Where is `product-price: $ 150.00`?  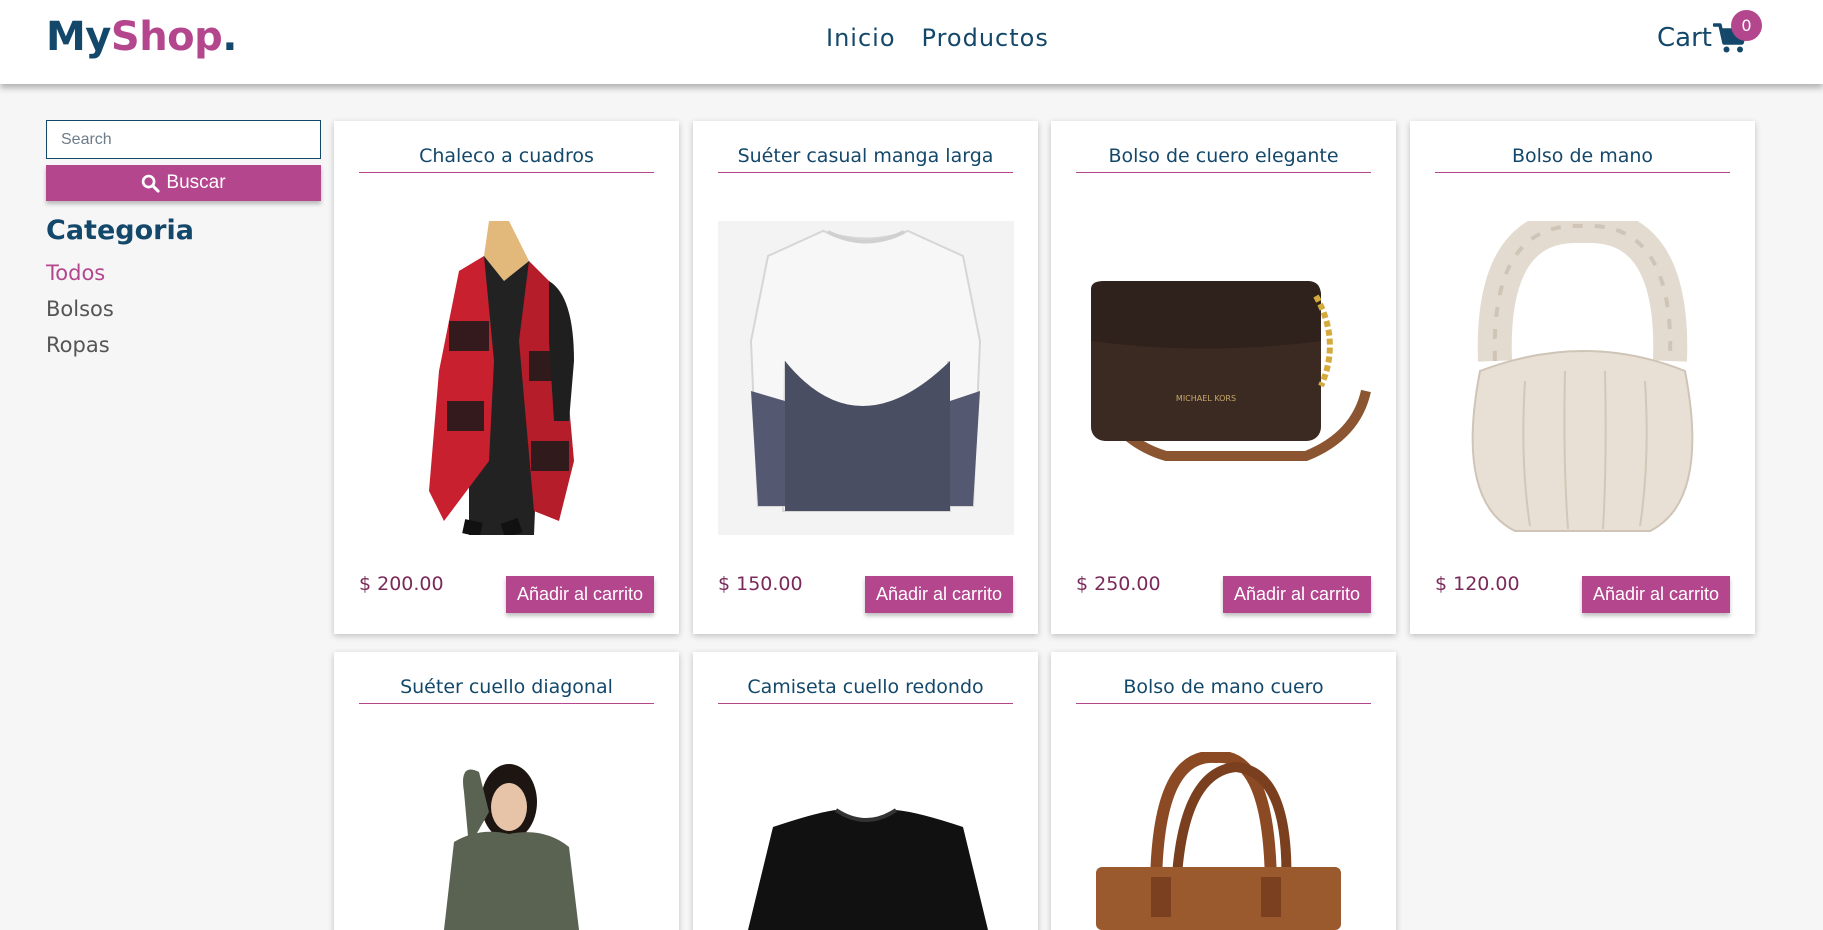 product-price: $ 150.00 is located at coordinates (760, 584).